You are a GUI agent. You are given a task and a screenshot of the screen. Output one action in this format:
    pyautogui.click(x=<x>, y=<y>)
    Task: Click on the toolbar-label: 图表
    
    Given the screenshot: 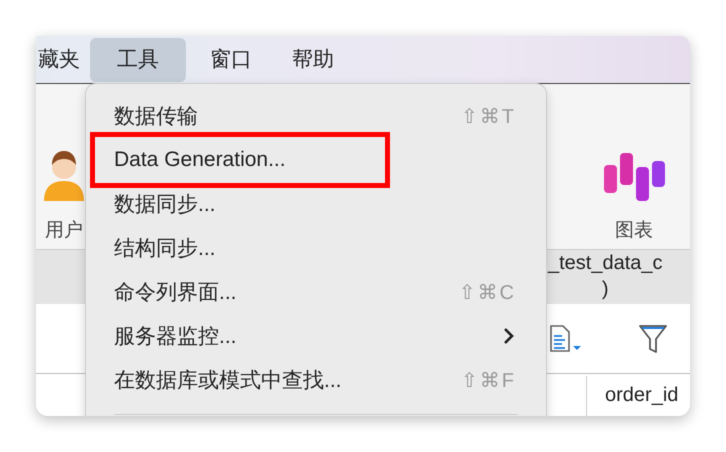 What is the action you would take?
    pyautogui.click(x=634, y=231)
    